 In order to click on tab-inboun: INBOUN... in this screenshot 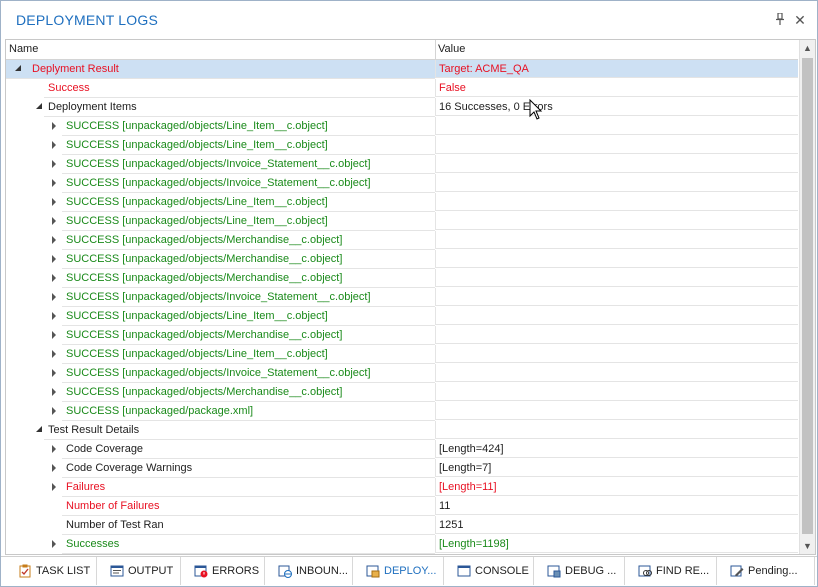, I will do `click(309, 571)`.